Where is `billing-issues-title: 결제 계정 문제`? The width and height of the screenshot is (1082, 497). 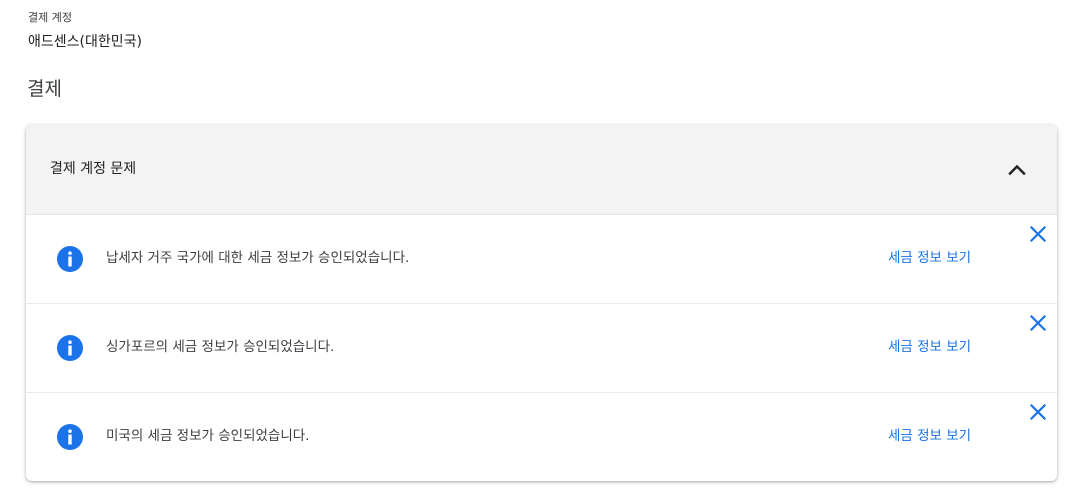
billing-issues-title: 결제 계정 문제 is located at coordinates (93, 169).